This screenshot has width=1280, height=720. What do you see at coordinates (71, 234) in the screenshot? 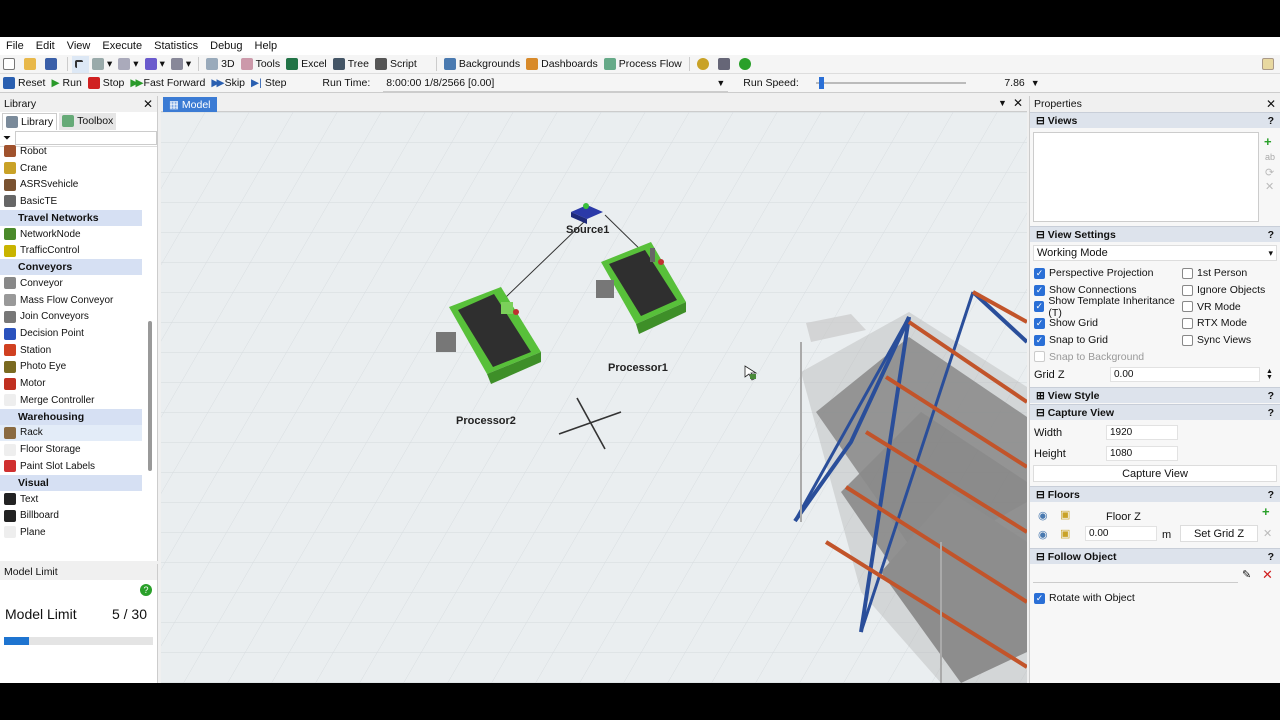
I see `library-item-networknode: NetworkNode` at bounding box center [71, 234].